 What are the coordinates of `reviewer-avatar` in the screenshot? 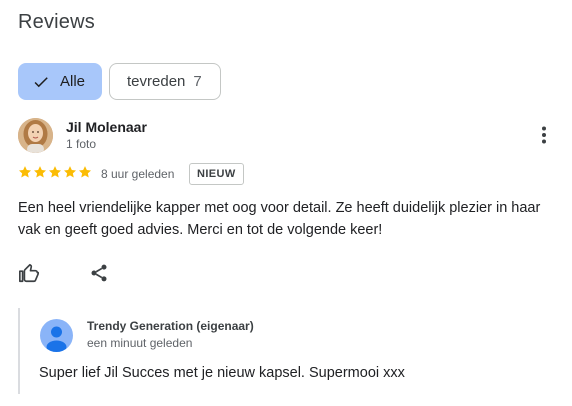 It's located at (35, 135).